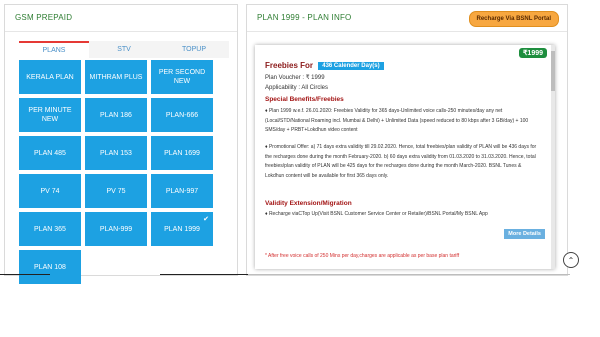 The image size is (600, 337). I want to click on plan-button-selected: PLAN 1999 ✔, so click(182, 229).